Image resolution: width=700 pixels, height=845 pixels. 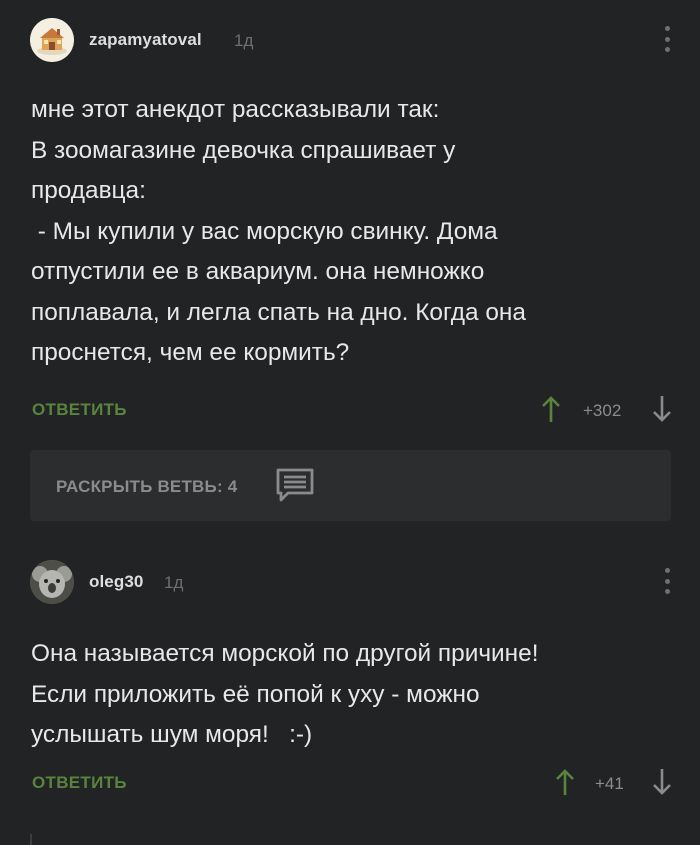 What do you see at coordinates (255, 694) in the screenshot?
I see `comment-text-line: Если приложить её попой к уху - можно` at bounding box center [255, 694].